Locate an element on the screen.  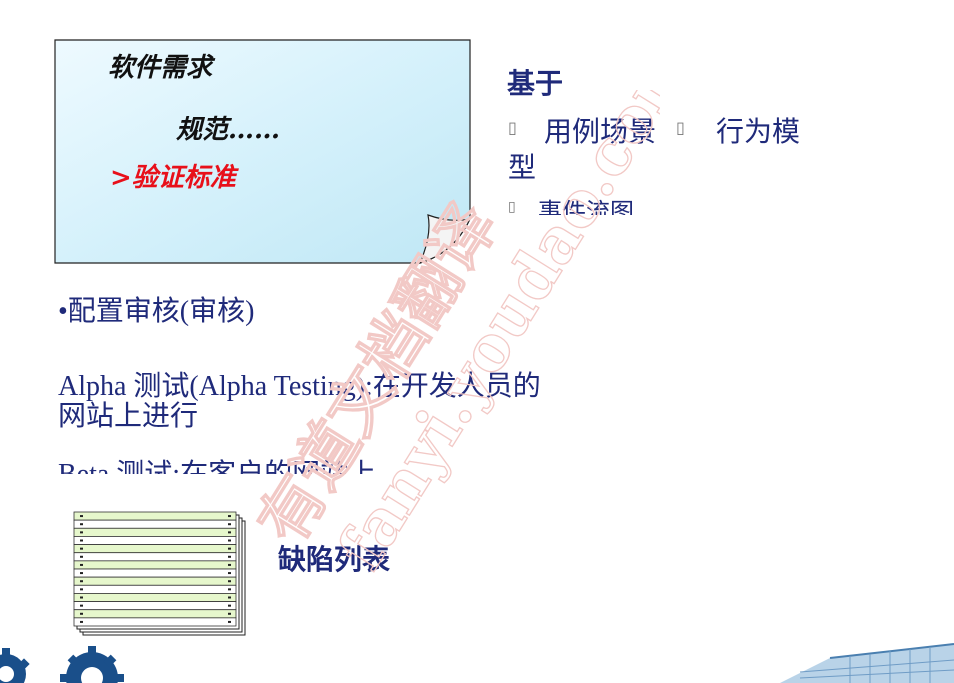
defect-list-icon is located at coordinates (159, 573).